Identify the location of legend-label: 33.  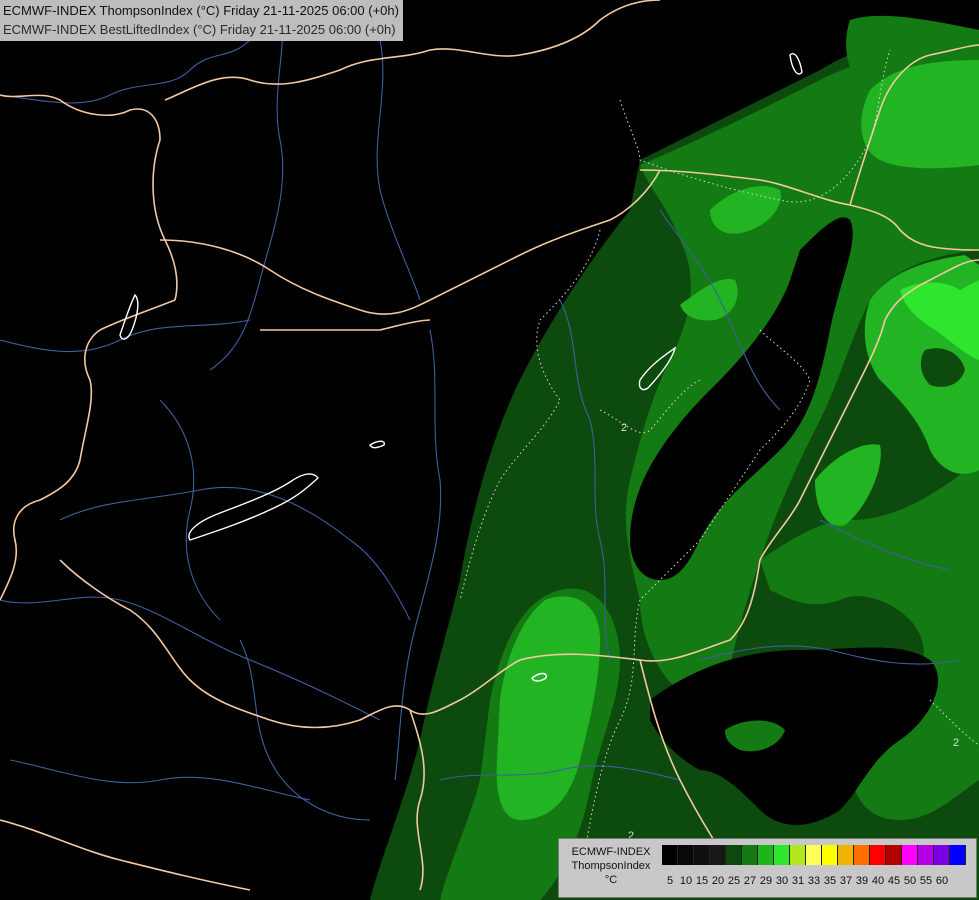
(814, 881).